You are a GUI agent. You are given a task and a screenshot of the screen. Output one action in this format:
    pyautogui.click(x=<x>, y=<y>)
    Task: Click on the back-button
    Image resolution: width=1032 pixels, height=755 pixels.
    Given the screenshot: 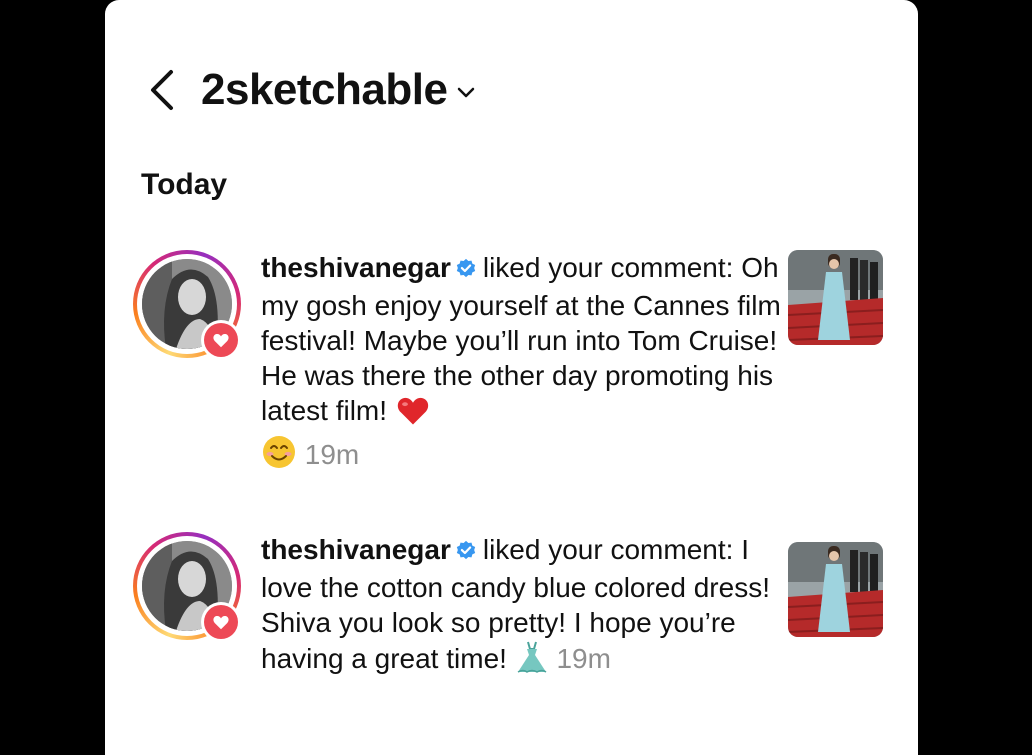 What is the action you would take?
    pyautogui.click(x=167, y=90)
    